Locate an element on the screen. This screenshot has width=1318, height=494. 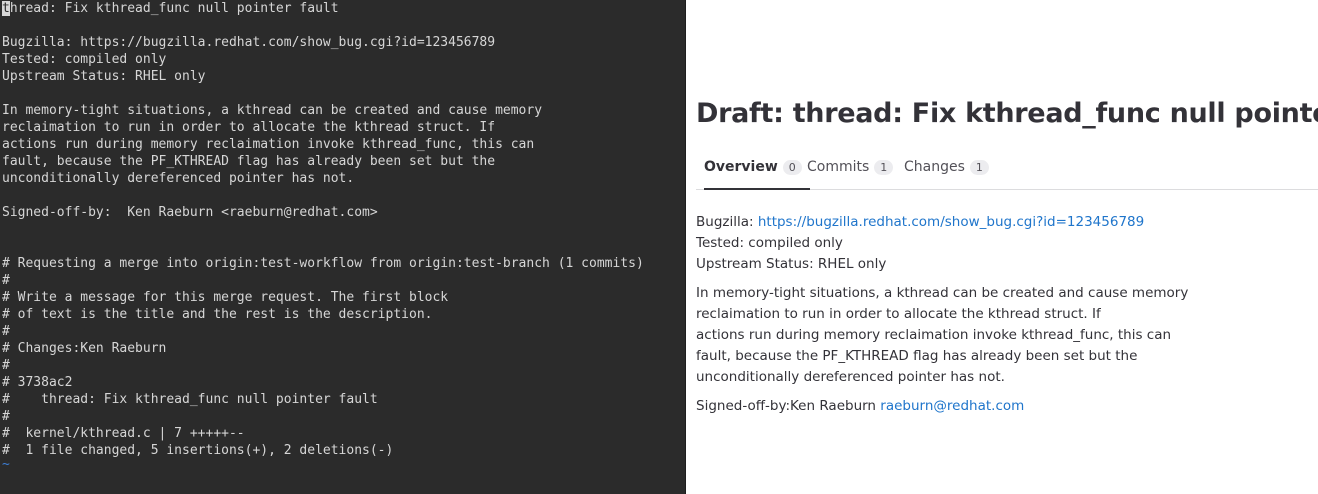
upstream-status-text: Upstream Status: RHEL only is located at coordinates (791, 264).